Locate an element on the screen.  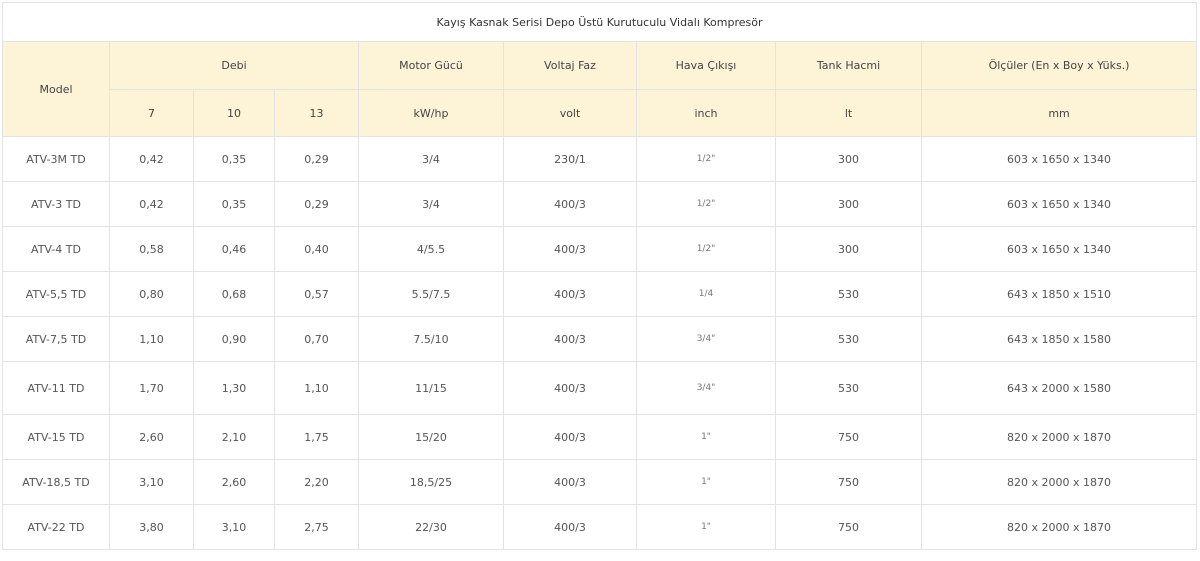
cell-debi-7: 1,10 is located at coordinates (151, 339).